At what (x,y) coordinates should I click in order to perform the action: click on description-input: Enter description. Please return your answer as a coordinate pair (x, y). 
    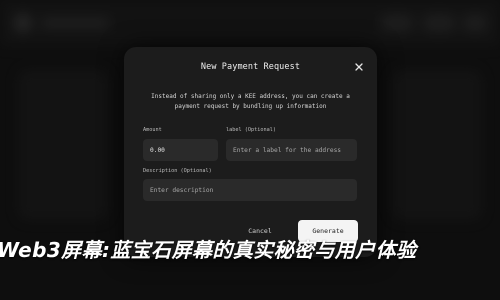
    Looking at the image, I should click on (250, 190).